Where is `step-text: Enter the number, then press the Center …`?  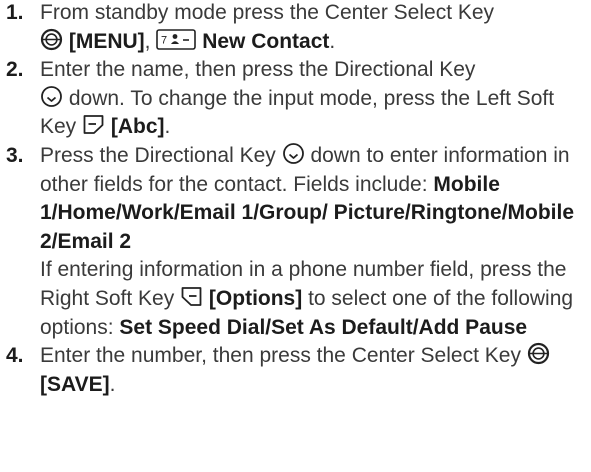
step-text: Enter the number, then press the Center … is located at coordinates (283, 356).